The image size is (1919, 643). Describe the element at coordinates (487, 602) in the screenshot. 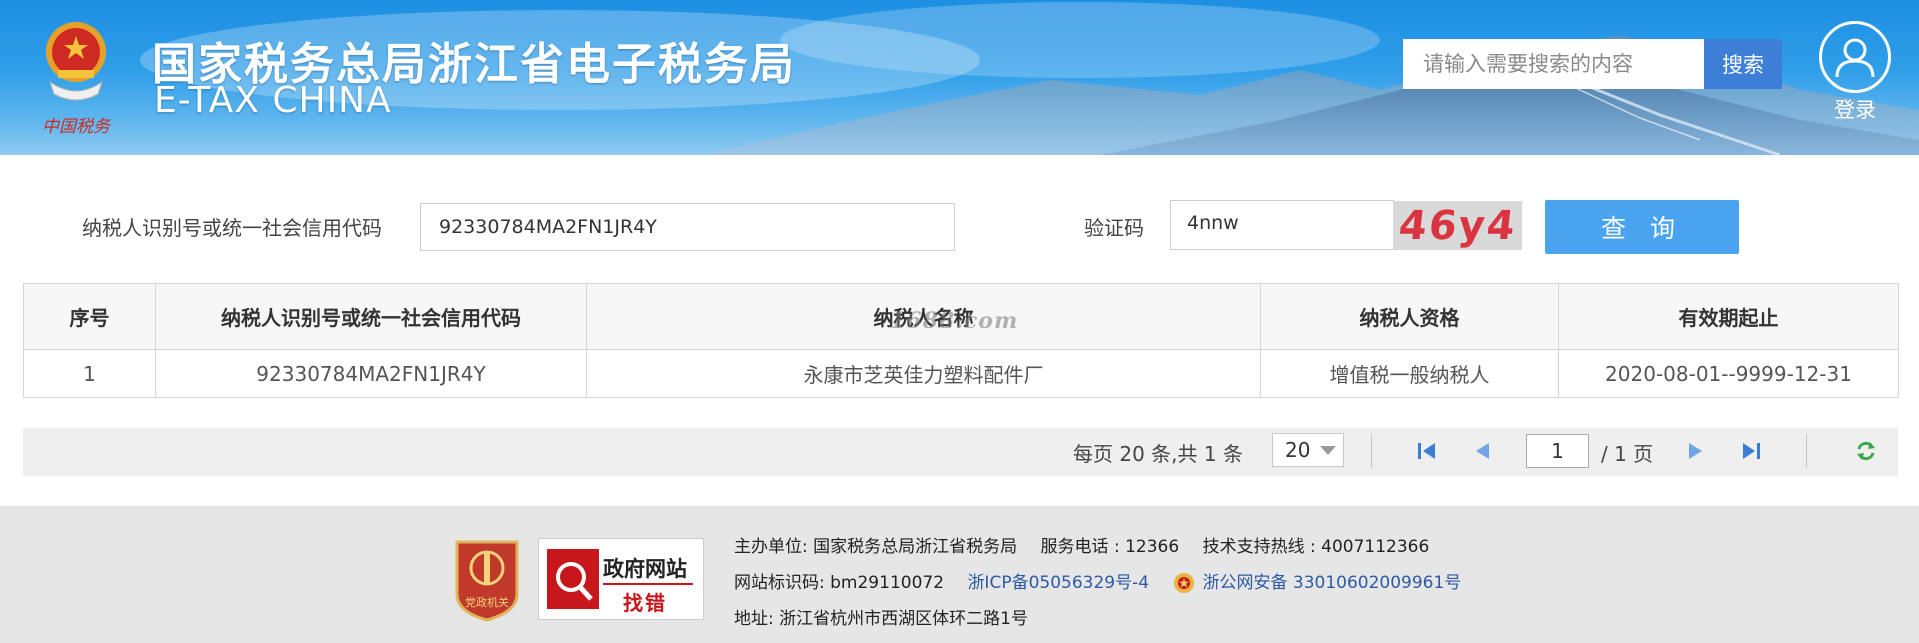

I see `party-badge-text: 党政机关` at that location.